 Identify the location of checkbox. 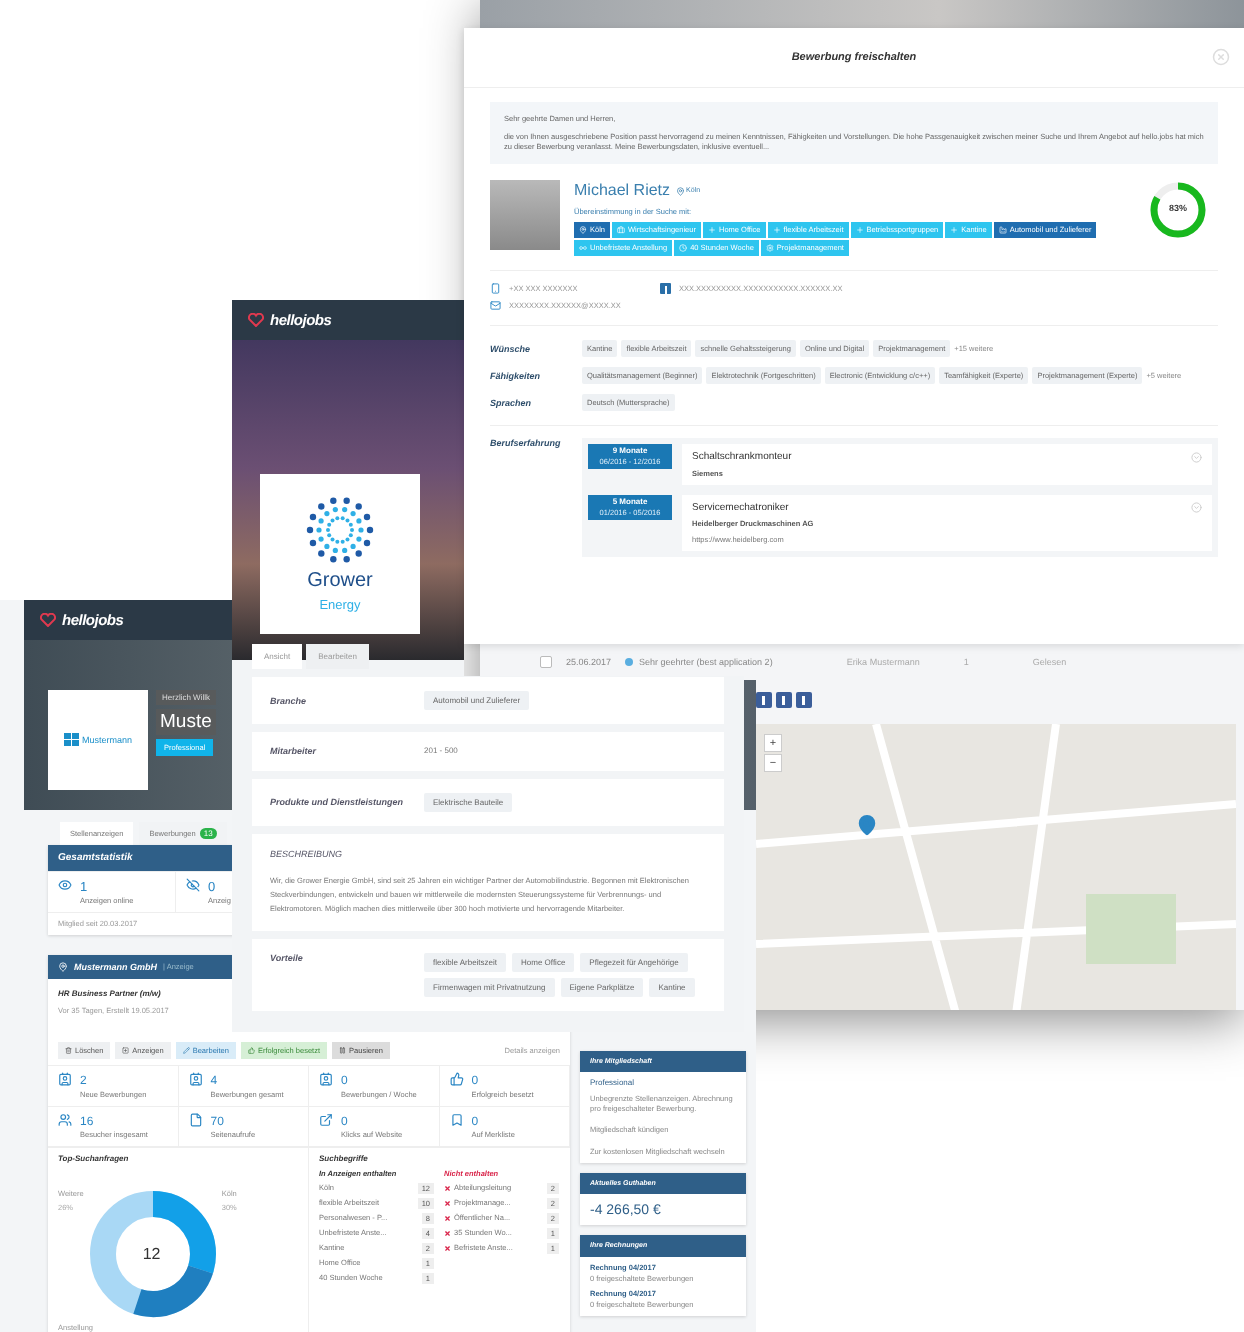
(546, 662).